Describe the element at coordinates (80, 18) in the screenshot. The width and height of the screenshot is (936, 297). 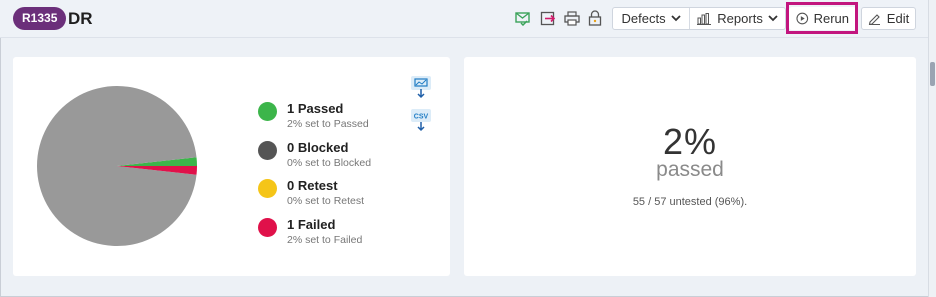
I see `page-title: DR` at that location.